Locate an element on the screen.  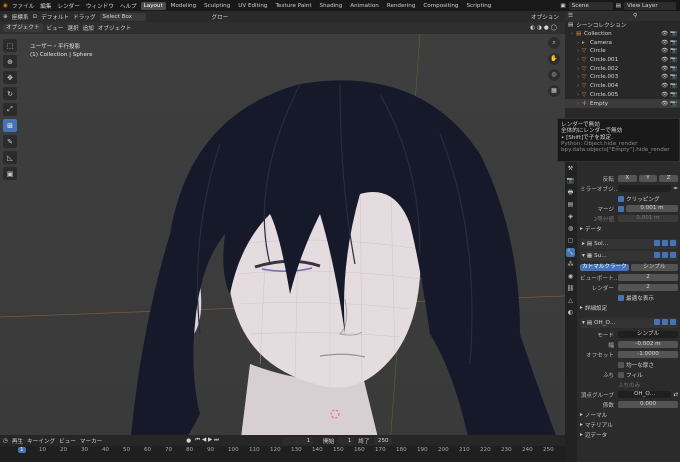
levels-viewport-field: 2 is located at coordinates (648, 277).